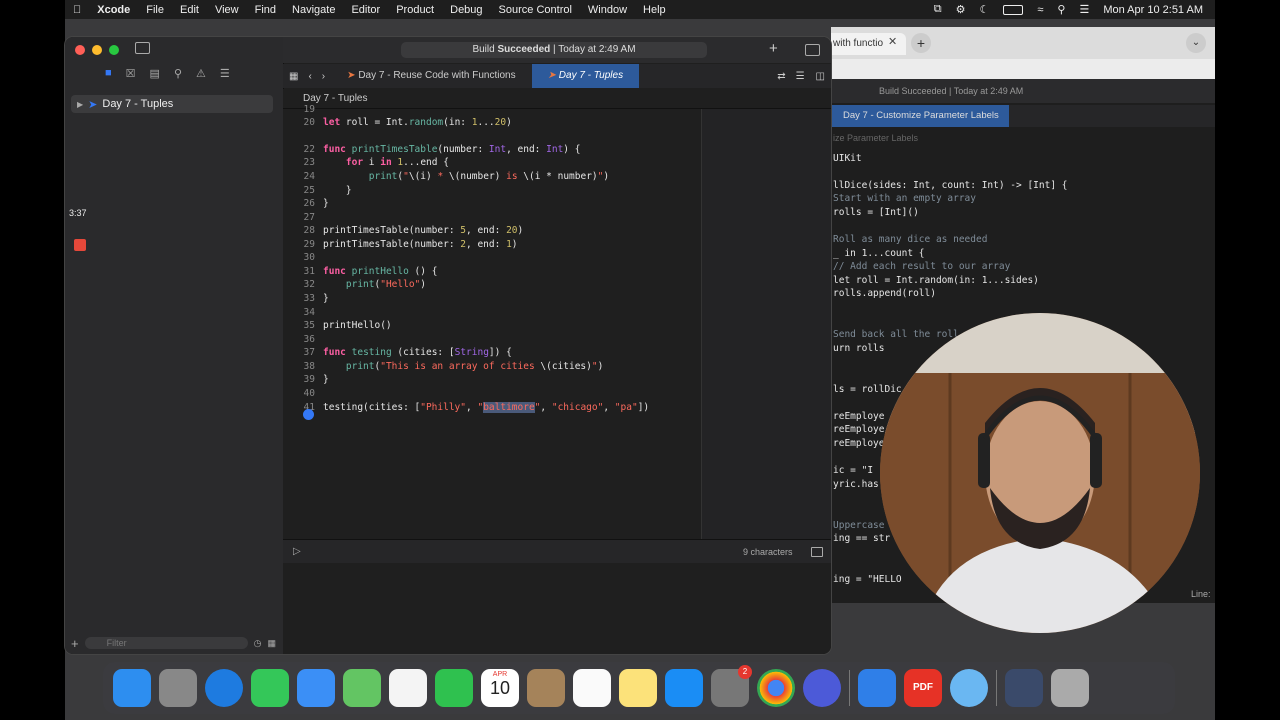  I want to click on code-line: 33}, so click(306, 298).